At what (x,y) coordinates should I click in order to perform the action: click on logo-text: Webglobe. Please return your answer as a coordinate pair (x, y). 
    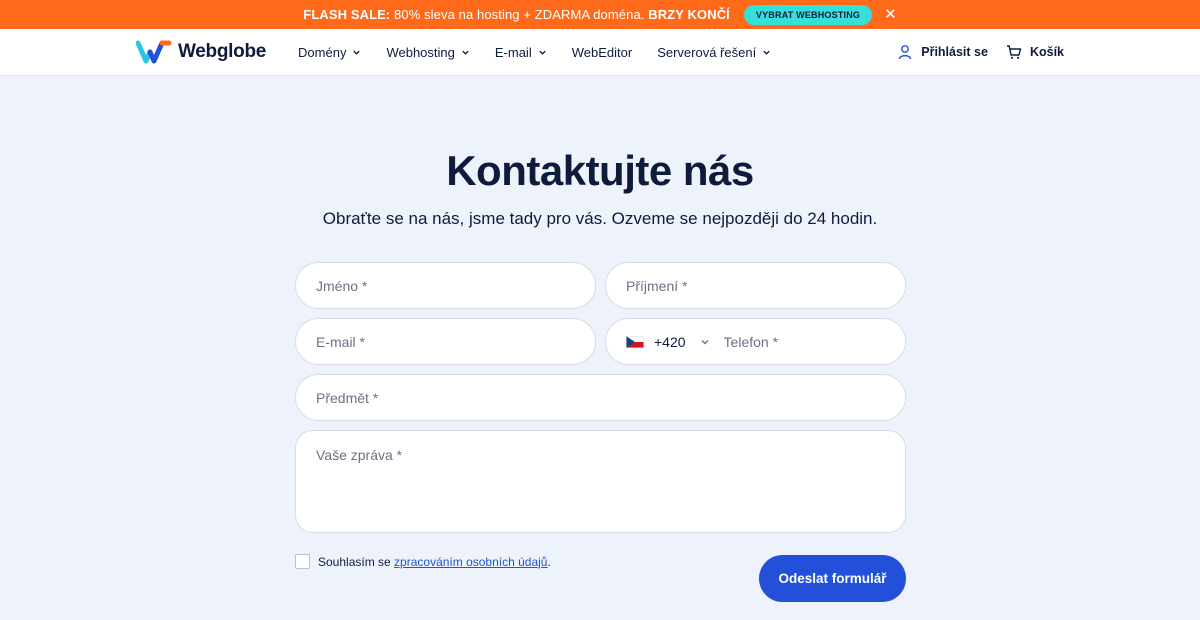
    Looking at the image, I should click on (222, 51).